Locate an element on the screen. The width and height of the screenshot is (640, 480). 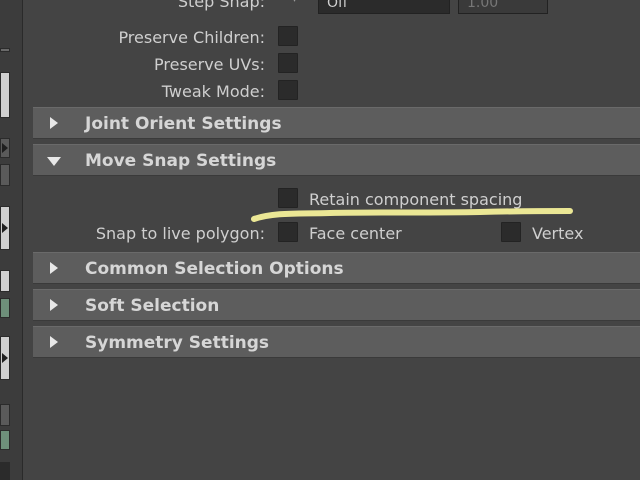
step-snap-label: Step Snap: is located at coordinates (221, 5).